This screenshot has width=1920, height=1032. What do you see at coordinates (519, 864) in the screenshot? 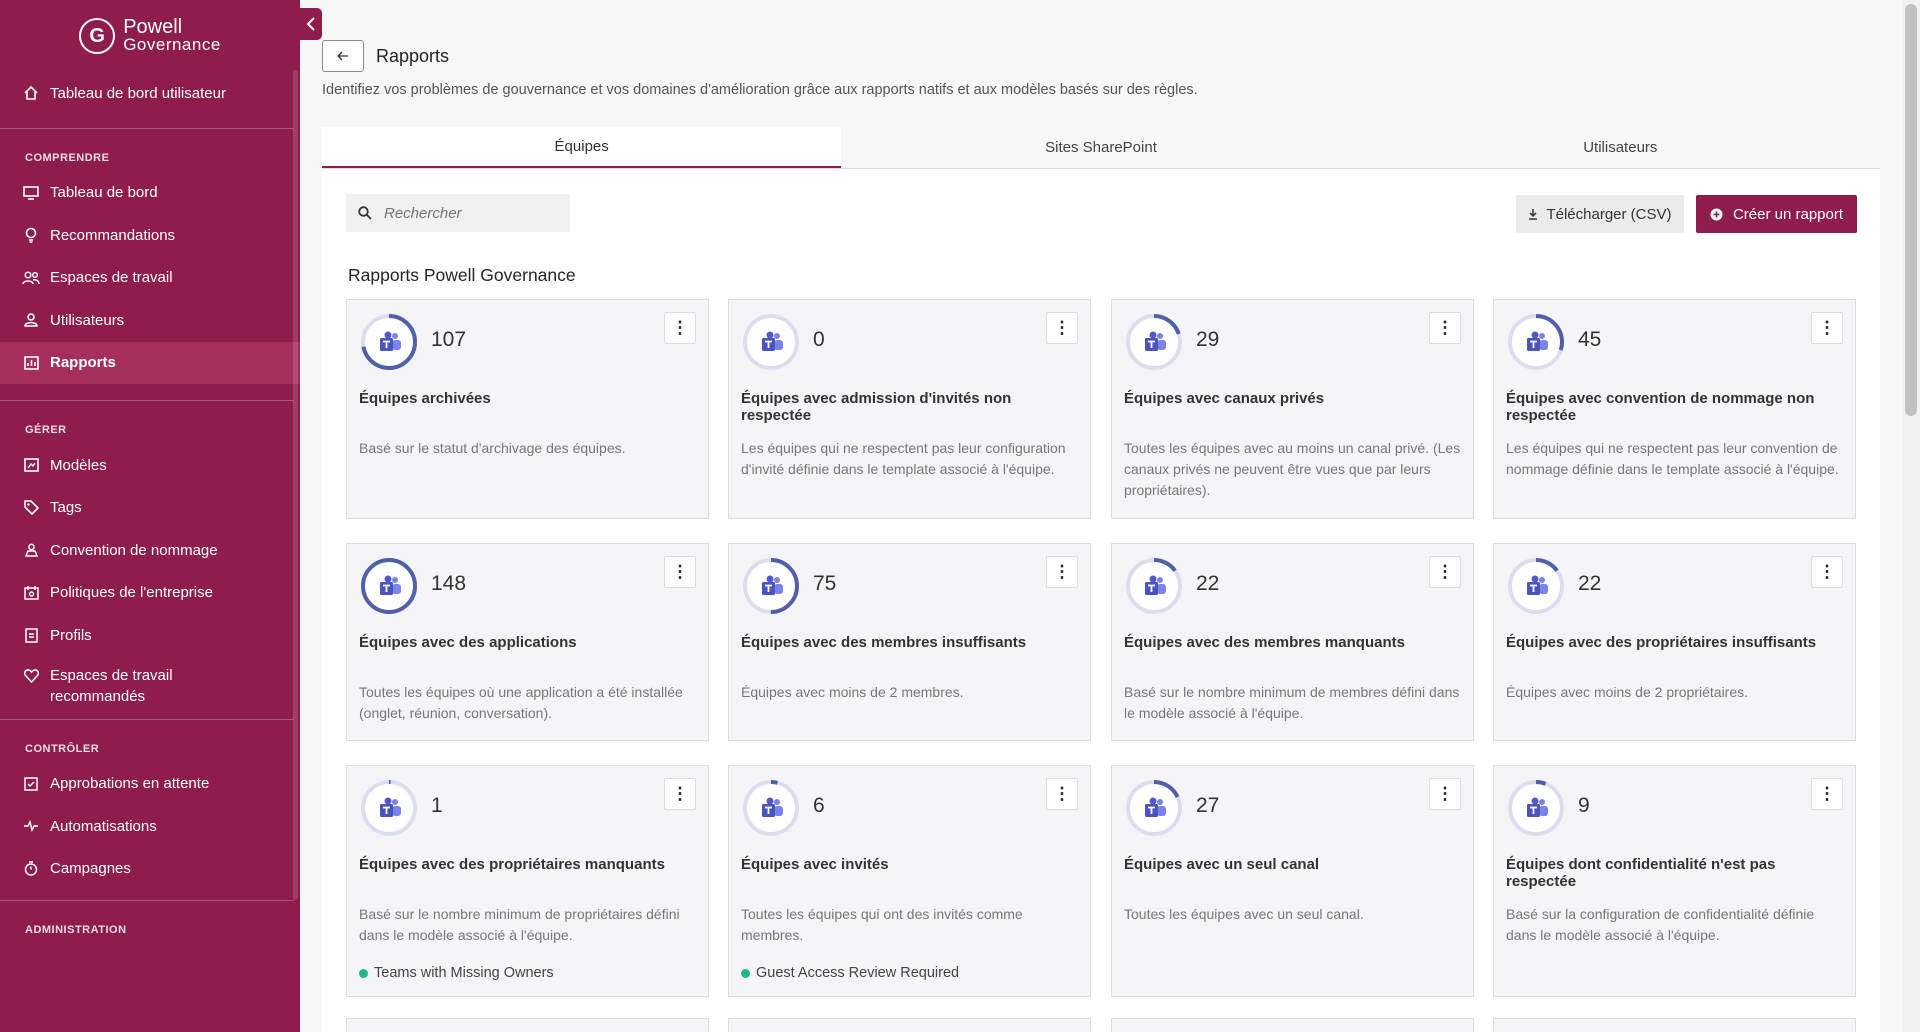
I see `report-name: Équipes avec des propriétaires manquants` at bounding box center [519, 864].